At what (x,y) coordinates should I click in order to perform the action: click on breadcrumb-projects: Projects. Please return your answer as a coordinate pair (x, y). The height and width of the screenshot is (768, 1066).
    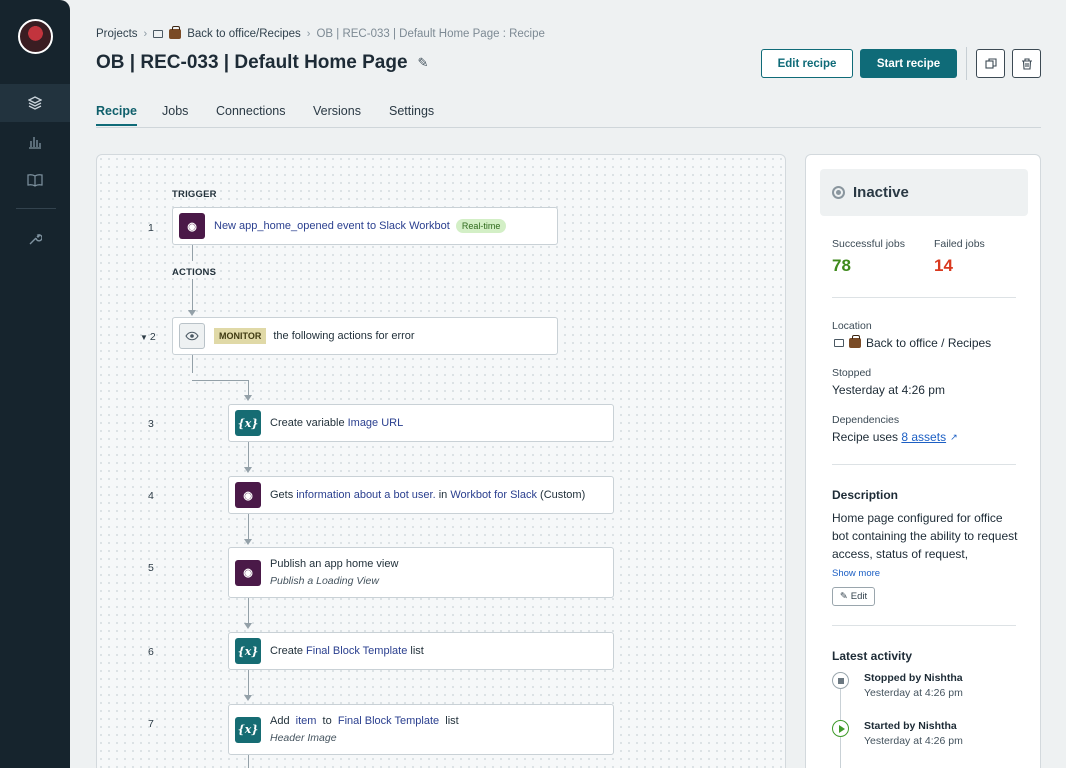
    Looking at the image, I should click on (117, 34).